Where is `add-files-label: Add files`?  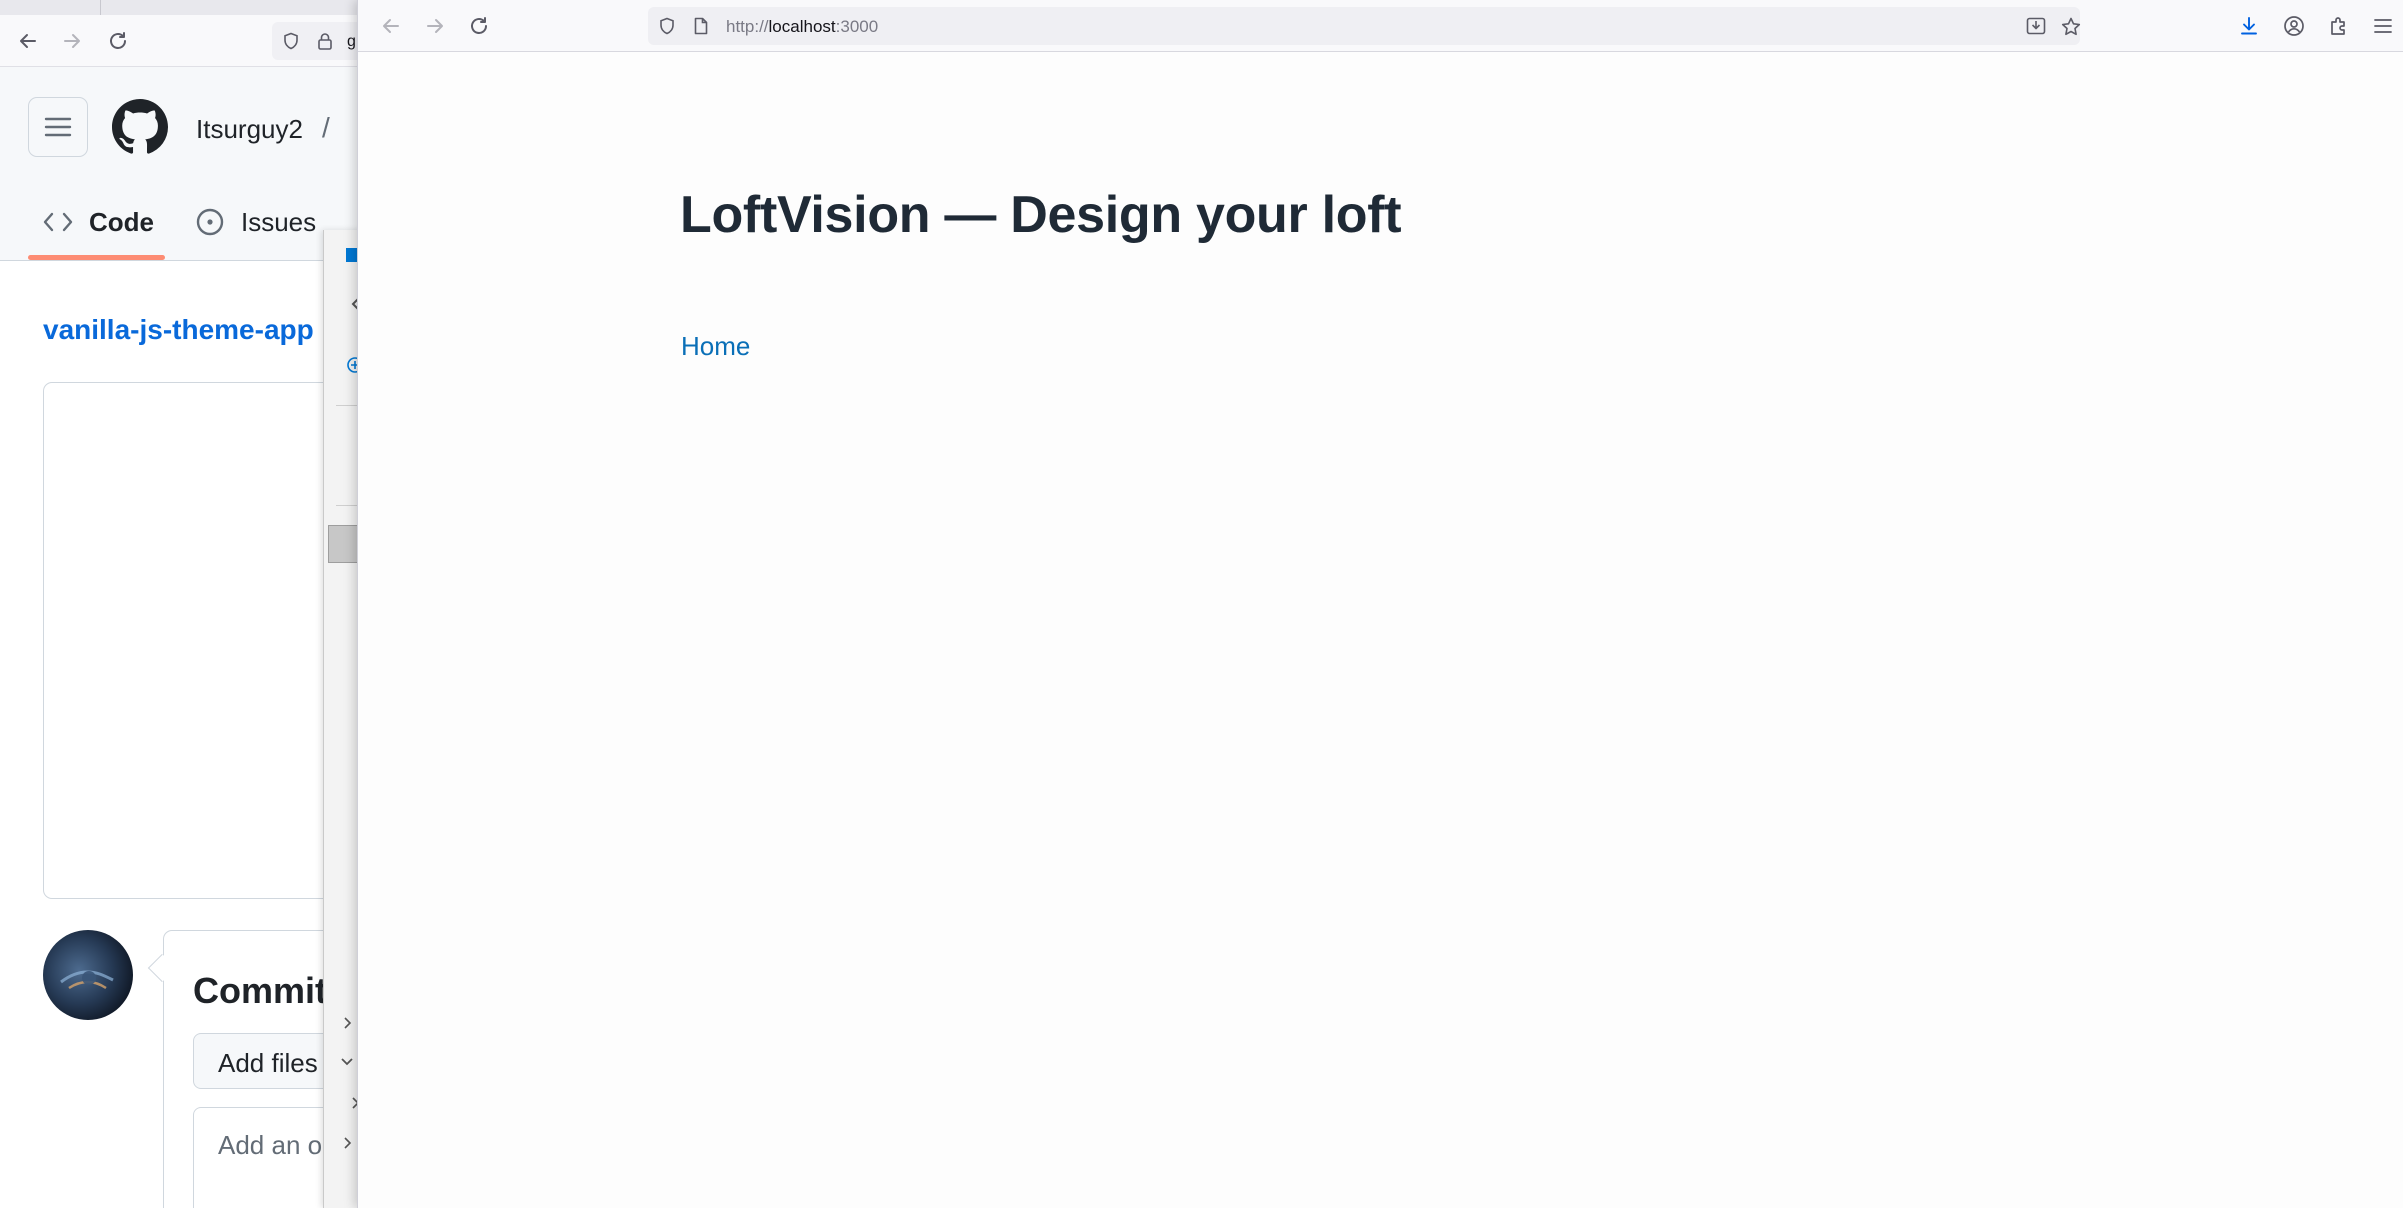 add-files-label: Add files is located at coordinates (268, 1063).